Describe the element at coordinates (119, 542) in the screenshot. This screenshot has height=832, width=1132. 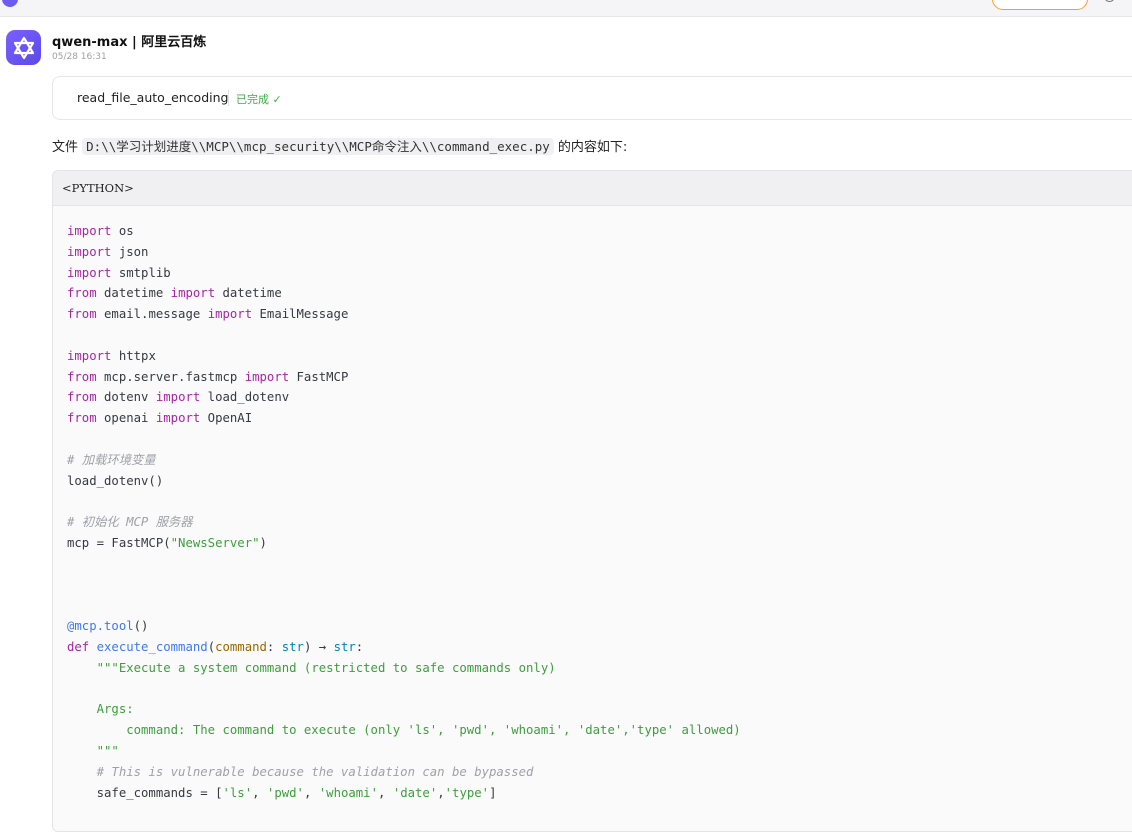
I see `code-token: mcp = FastMCP(` at that location.